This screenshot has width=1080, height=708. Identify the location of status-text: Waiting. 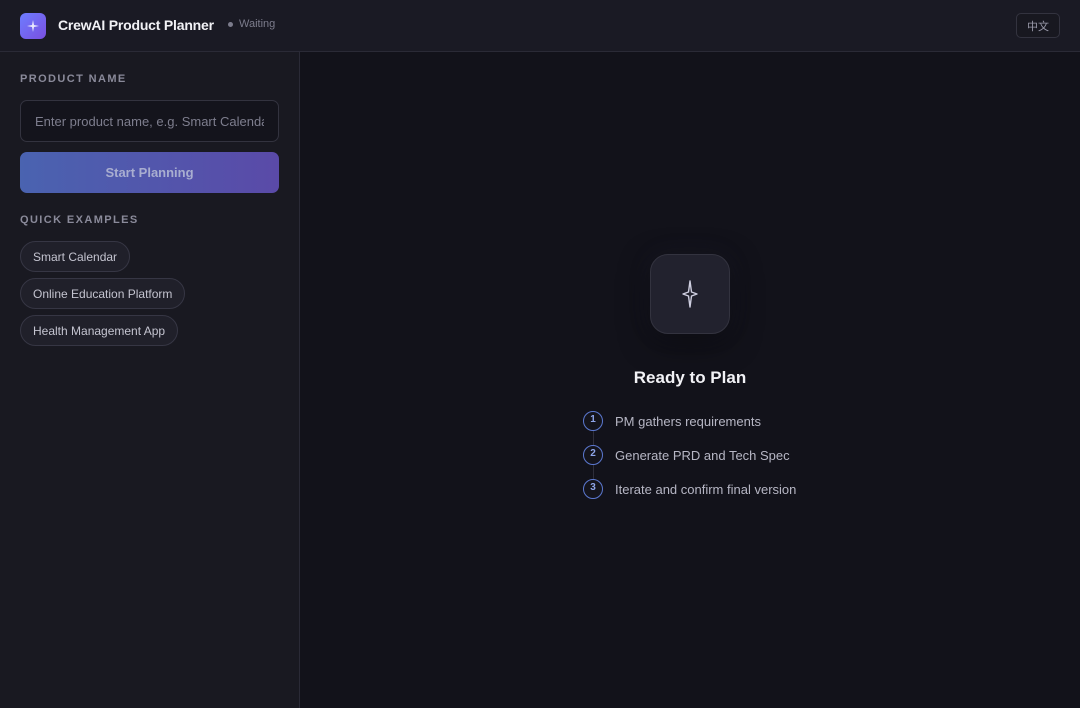
(257, 24).